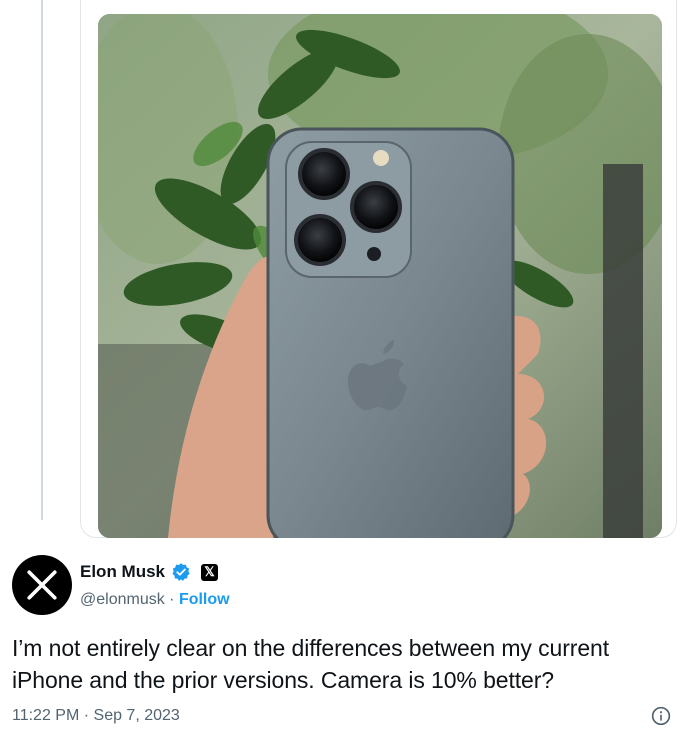 Image resolution: width=691 pixels, height=743 pixels. I want to click on author-avatar, so click(42, 585).